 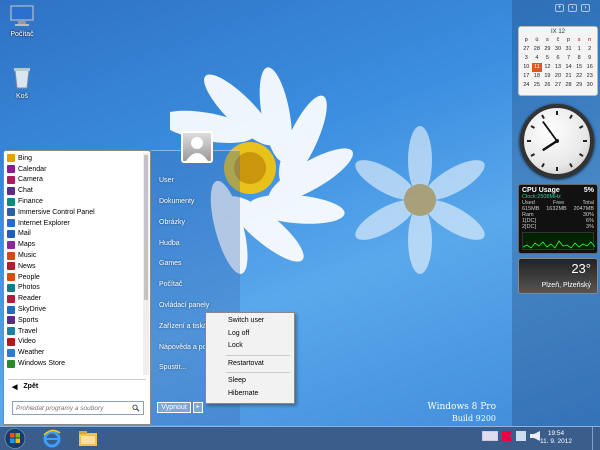 What do you see at coordinates (558, 76) in the screenshot?
I see `calendar-day: 20` at bounding box center [558, 76].